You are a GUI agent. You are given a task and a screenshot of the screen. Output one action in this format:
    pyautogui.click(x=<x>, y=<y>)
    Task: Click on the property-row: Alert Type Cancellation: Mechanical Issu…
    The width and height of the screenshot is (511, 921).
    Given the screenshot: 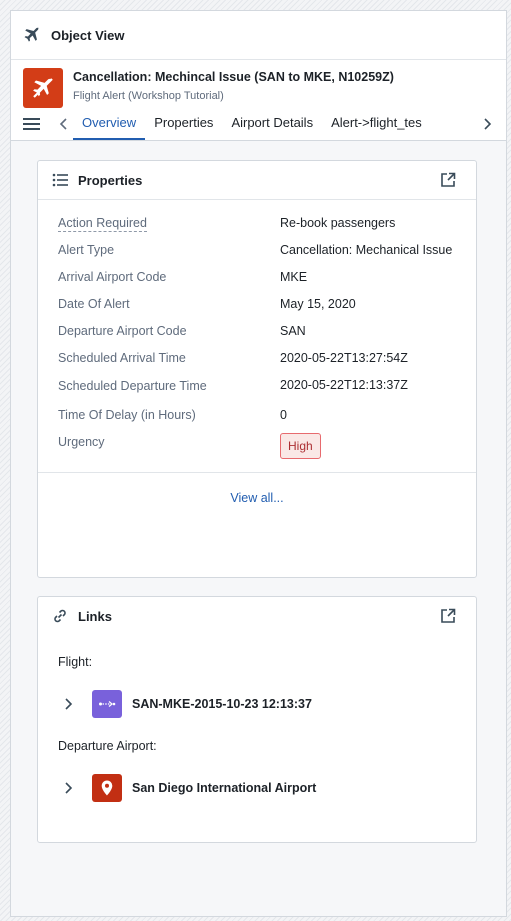 What is the action you would take?
    pyautogui.click(x=257, y=250)
    